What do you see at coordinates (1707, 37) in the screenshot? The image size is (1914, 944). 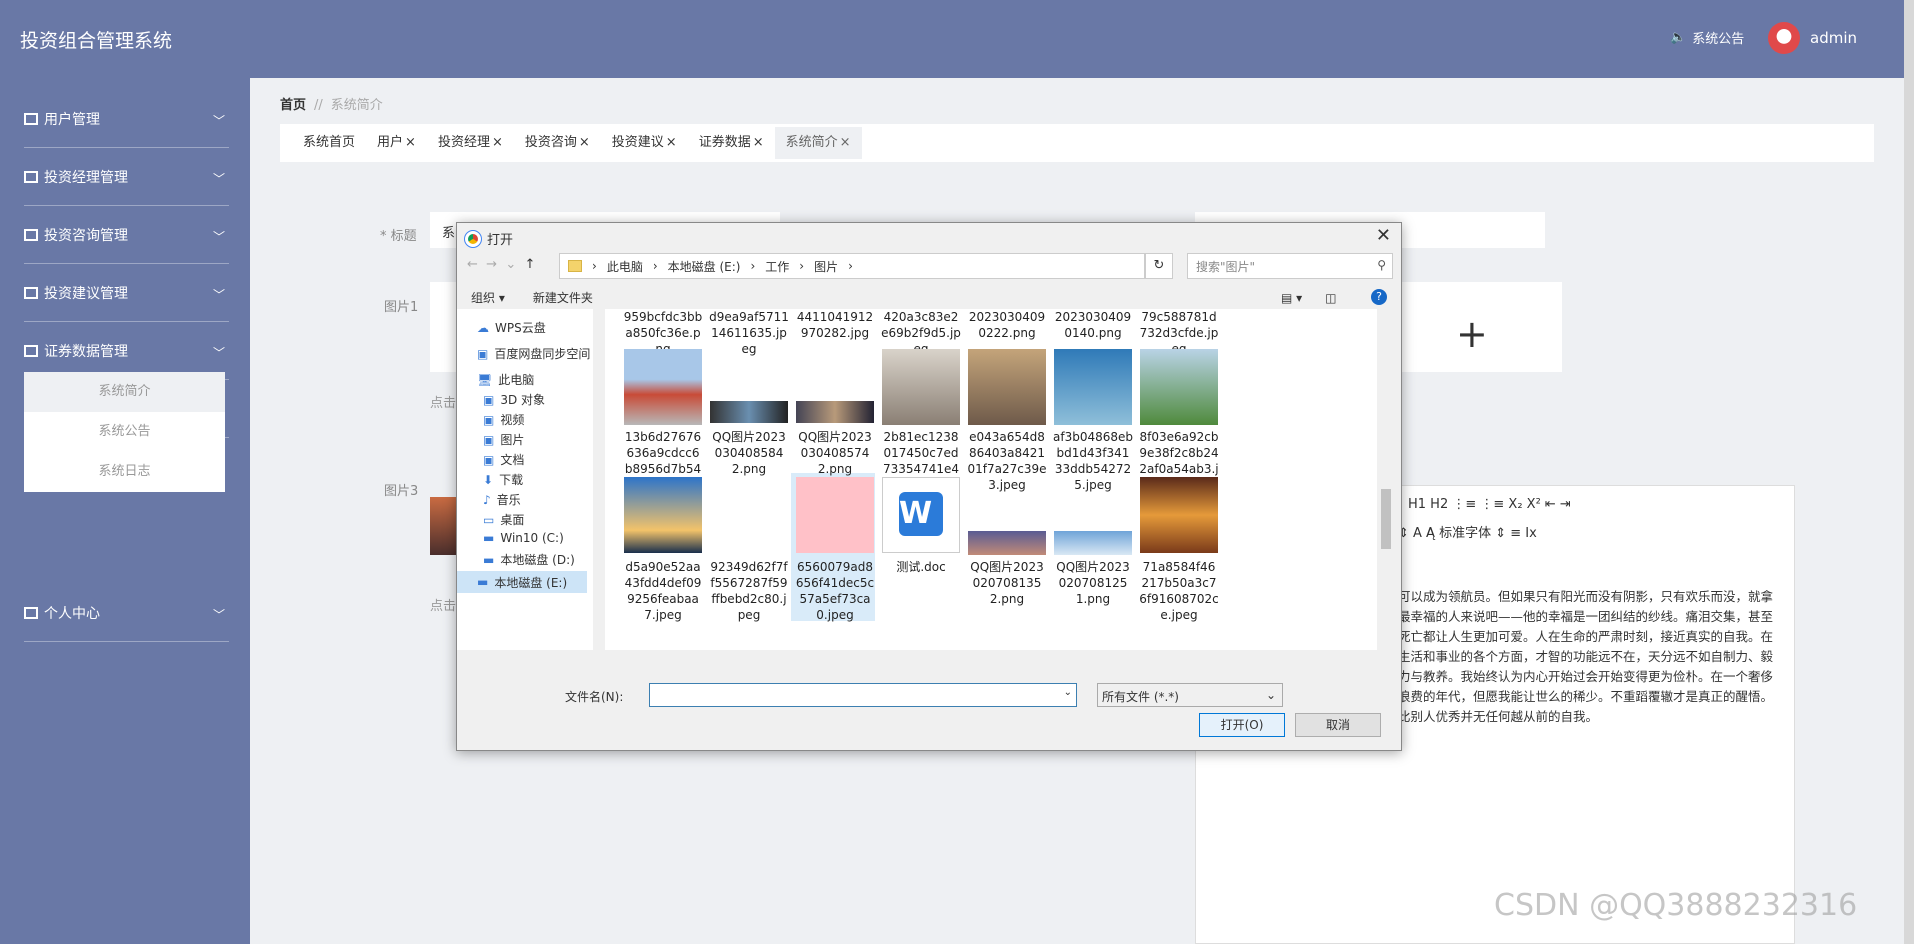 I see `notice-link: 🔈 系统公告` at bounding box center [1707, 37].